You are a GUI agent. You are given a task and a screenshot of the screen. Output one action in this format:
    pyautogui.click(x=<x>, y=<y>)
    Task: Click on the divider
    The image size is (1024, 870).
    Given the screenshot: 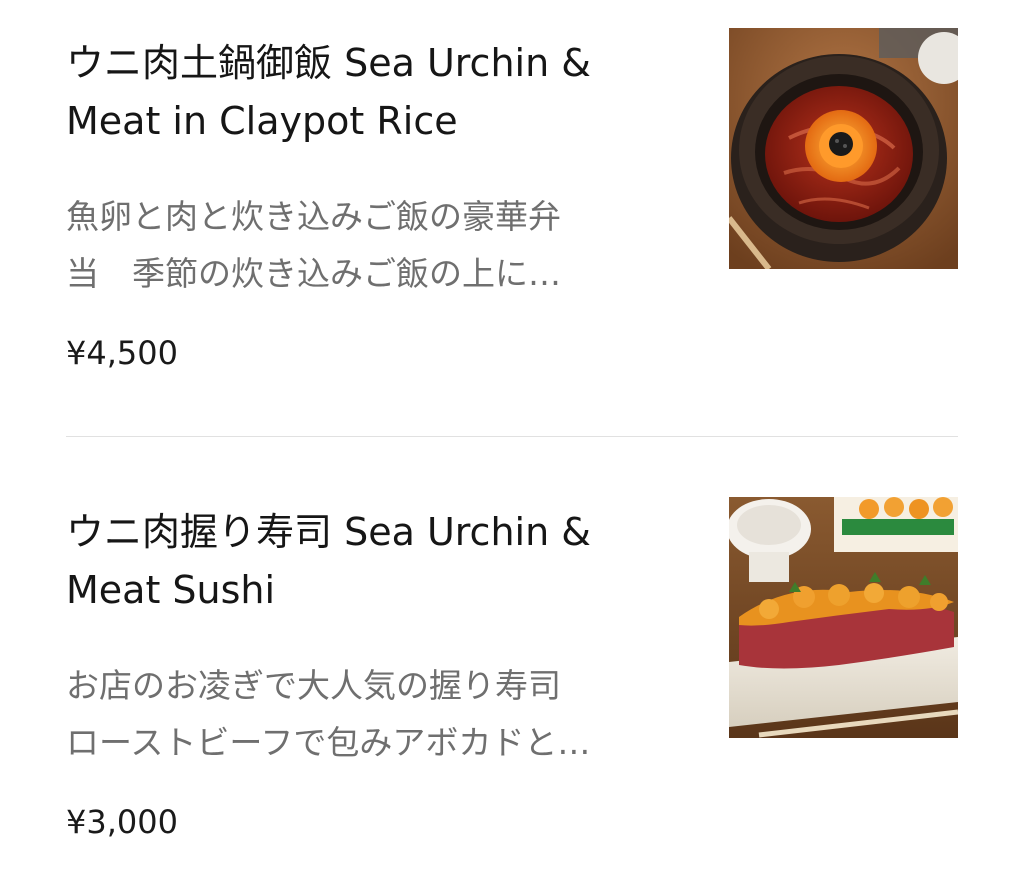 What is the action you would take?
    pyautogui.click(x=512, y=436)
    